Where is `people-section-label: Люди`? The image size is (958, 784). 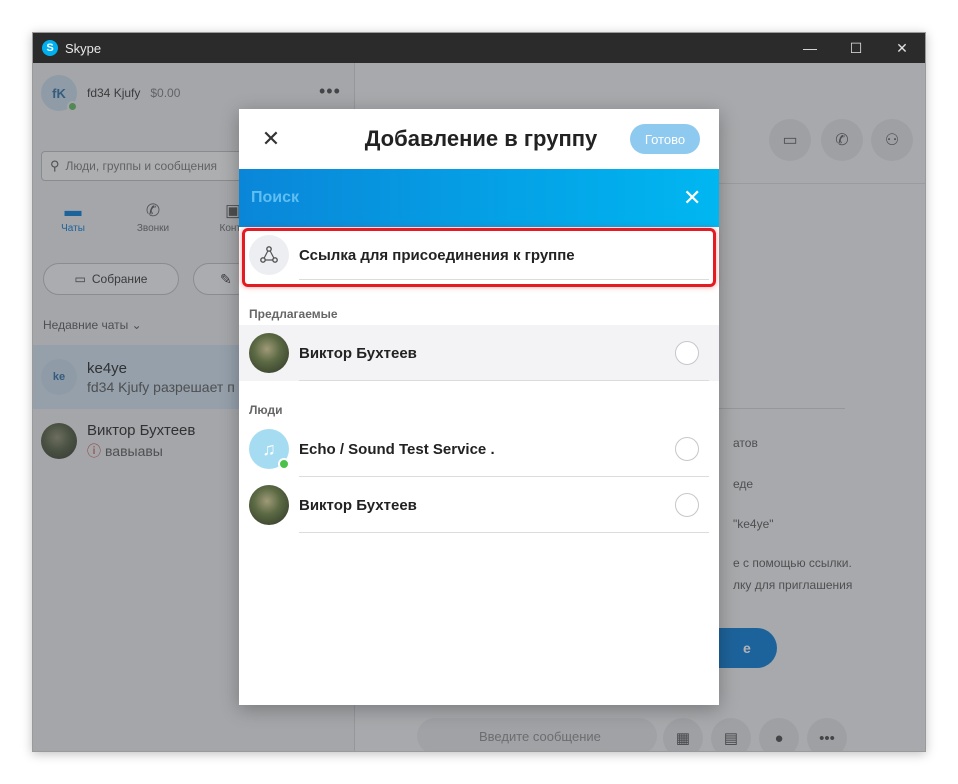 people-section-label: Люди is located at coordinates (266, 410).